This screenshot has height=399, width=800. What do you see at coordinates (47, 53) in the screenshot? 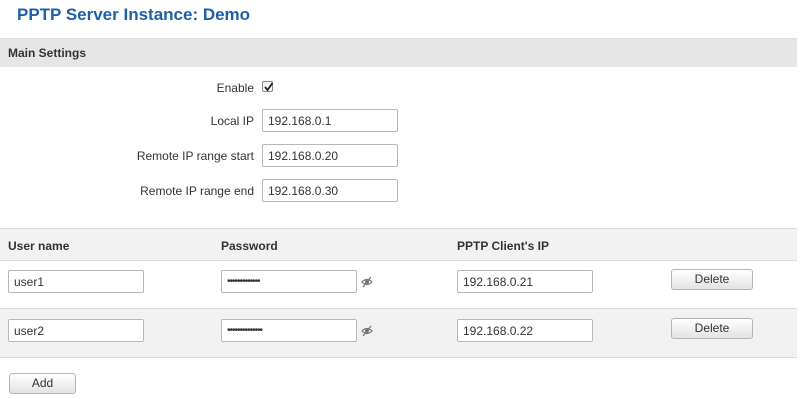
I see `section-title: Main Settings` at bounding box center [47, 53].